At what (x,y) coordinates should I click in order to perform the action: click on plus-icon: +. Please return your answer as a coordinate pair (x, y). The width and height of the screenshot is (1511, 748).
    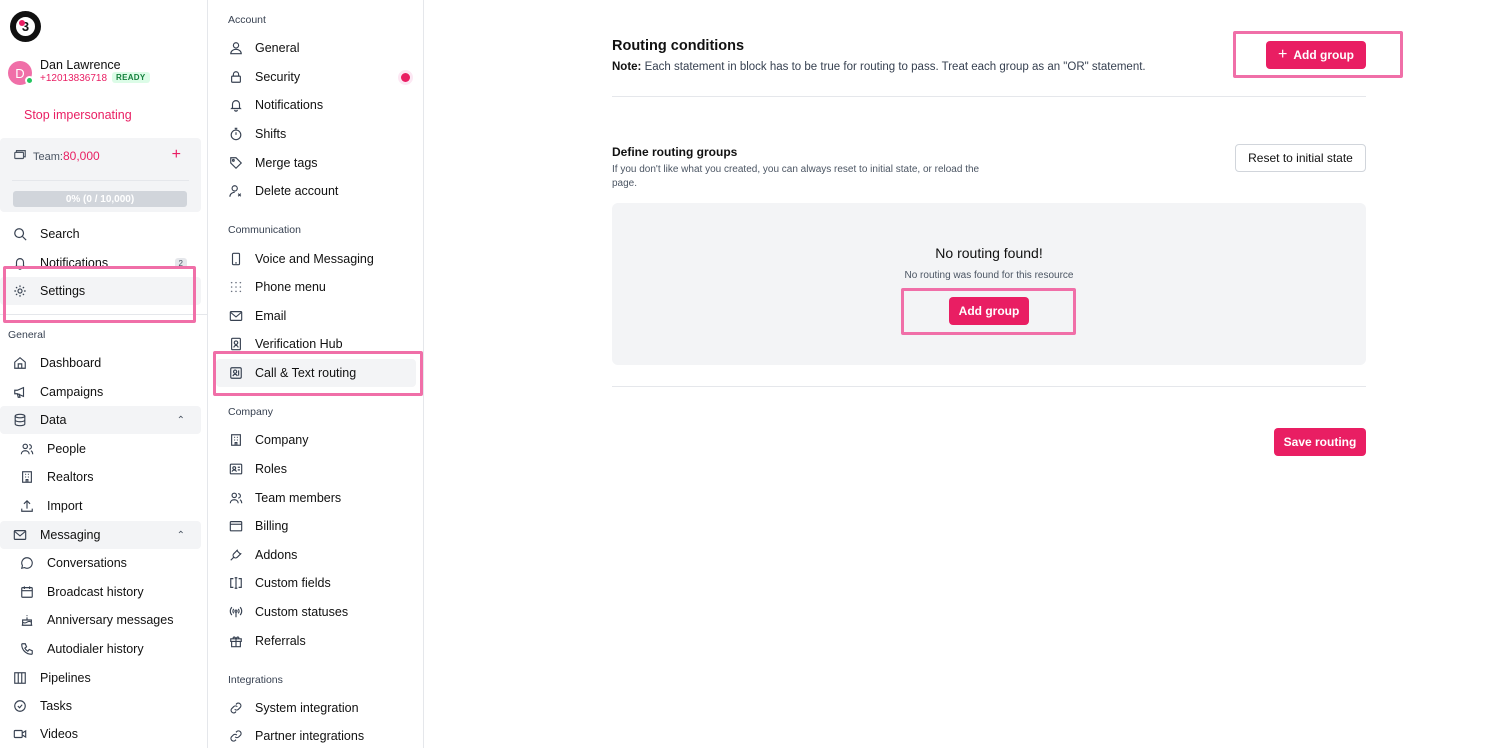
    Looking at the image, I should click on (176, 155).